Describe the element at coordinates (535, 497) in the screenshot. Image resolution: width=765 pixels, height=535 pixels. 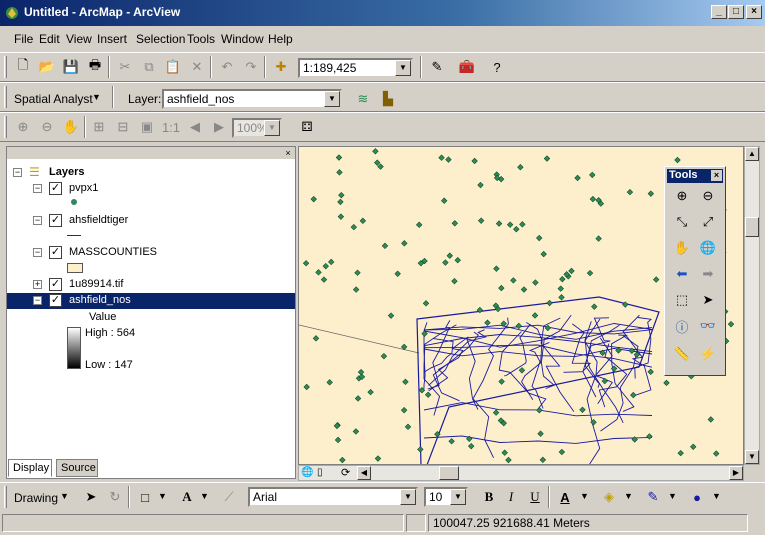
I see `underline-icon: U` at that location.